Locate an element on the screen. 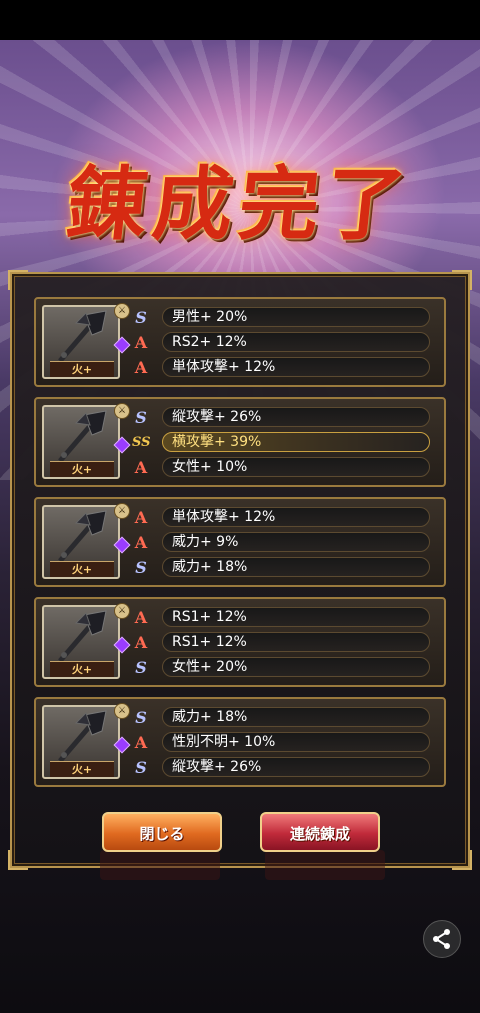  stat-text: 男性+ 20% is located at coordinates (210, 317).